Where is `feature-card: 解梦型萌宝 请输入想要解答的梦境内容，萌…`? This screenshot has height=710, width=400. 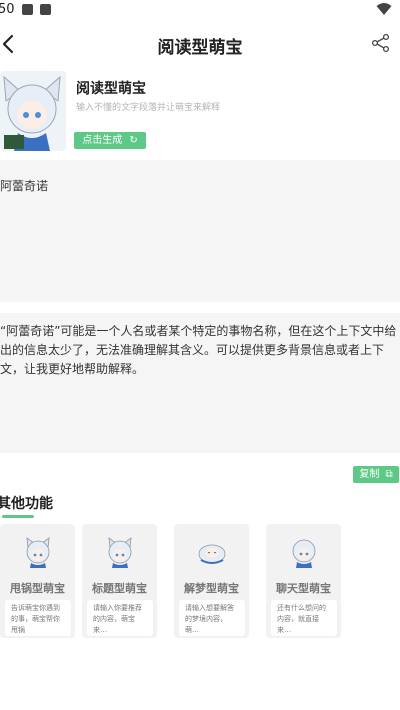 feature-card: 解梦型萌宝 请输入想要解答的梦境内容，萌… is located at coordinates (211, 581).